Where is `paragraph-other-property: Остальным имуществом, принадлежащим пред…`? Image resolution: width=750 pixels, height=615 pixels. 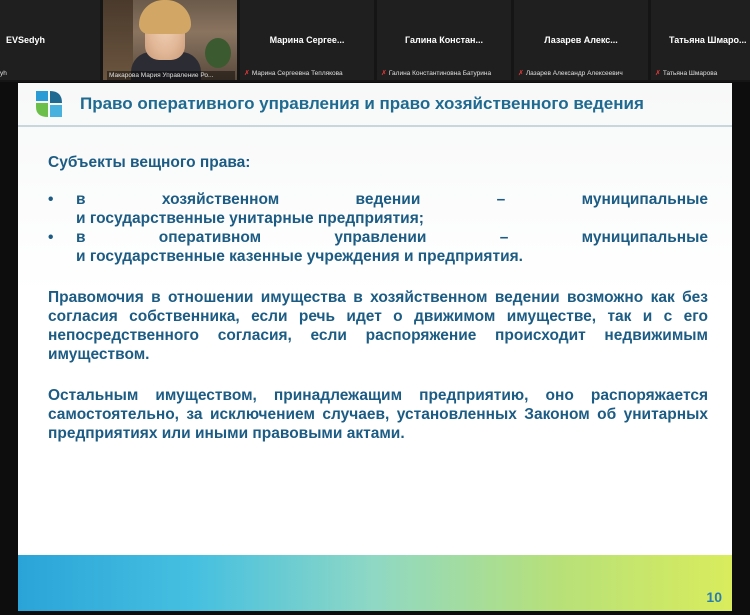 paragraph-other-property: Остальным имуществом, принадлежащим пред… is located at coordinates (378, 414).